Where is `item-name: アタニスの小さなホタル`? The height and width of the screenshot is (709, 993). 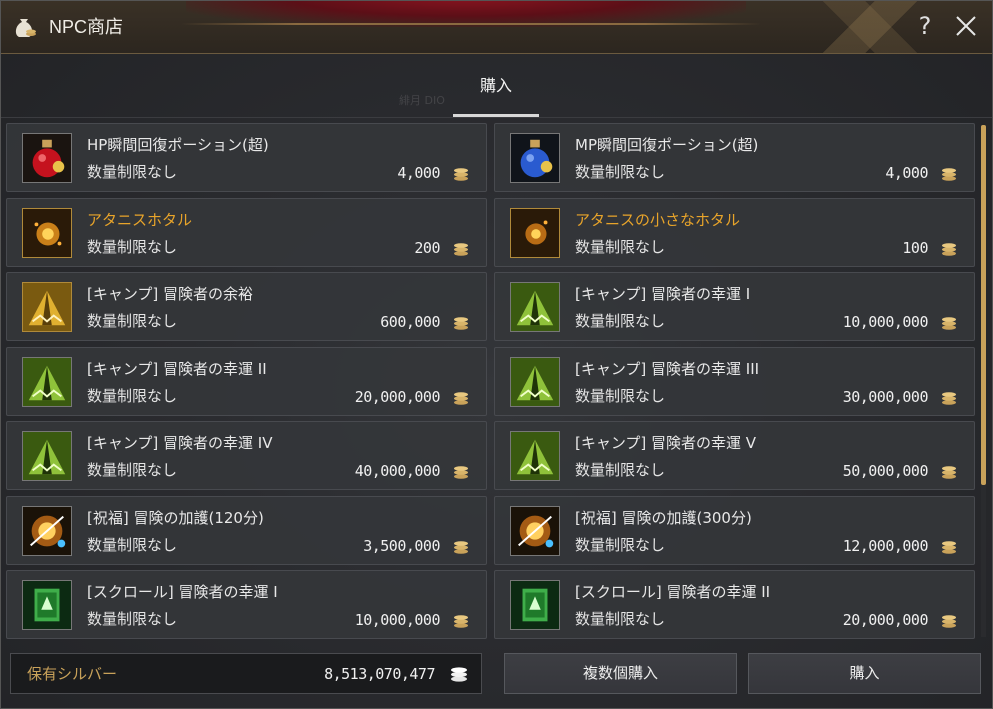
item-name: アタニスの小さなホタル is located at coordinates (658, 220).